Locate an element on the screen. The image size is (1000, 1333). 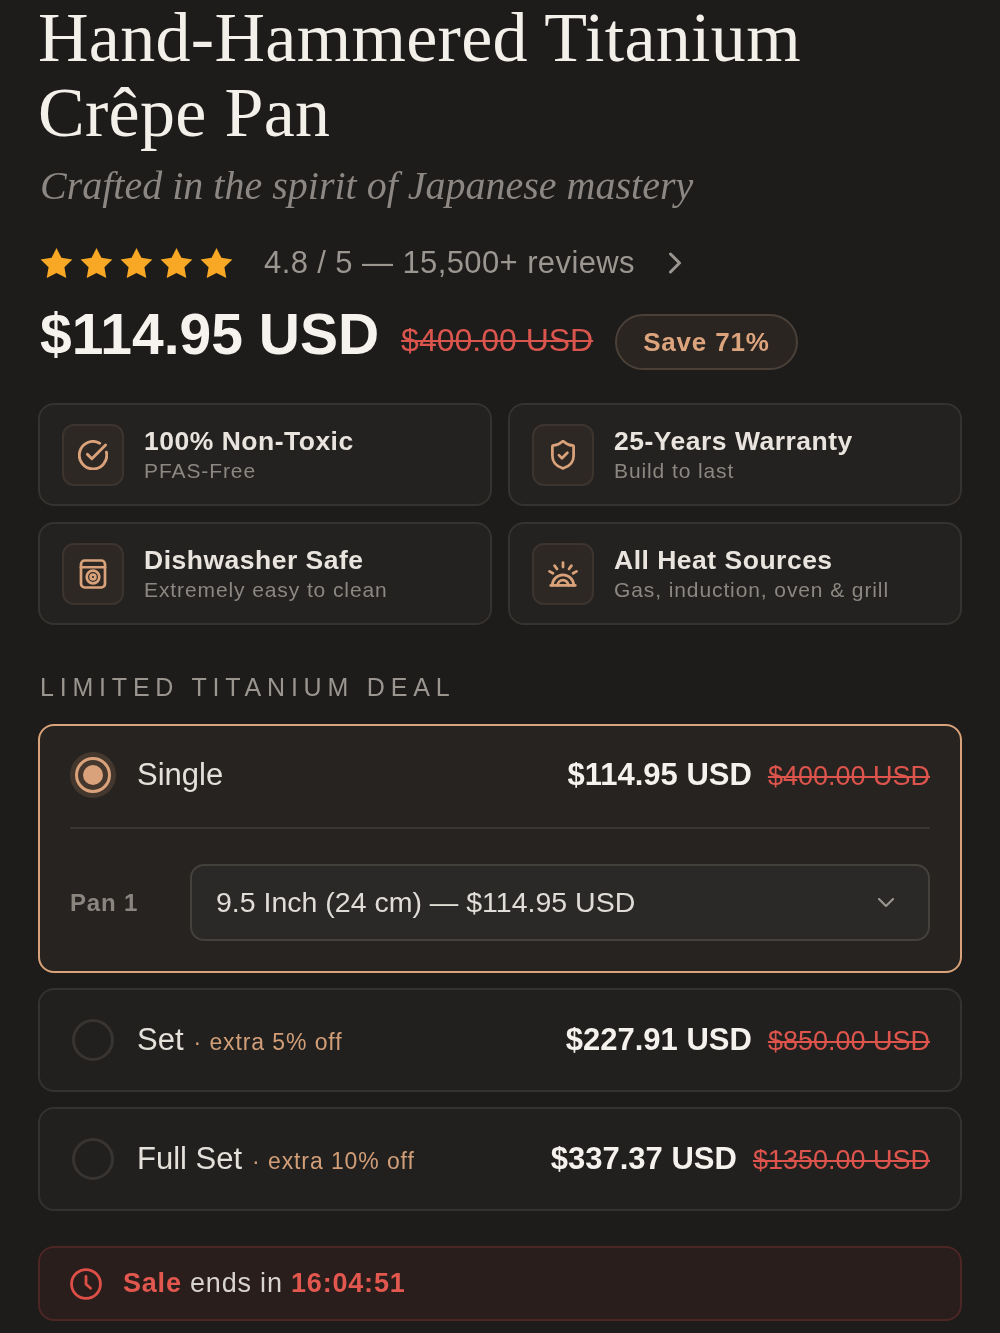
compare-at-price: $400.00 USD is located at coordinates (497, 340).